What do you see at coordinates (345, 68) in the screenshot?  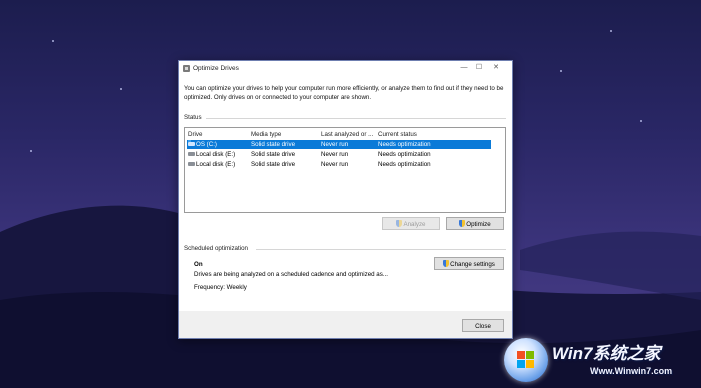 I see `title-bar: Optimize Drives — ☐ ✕` at bounding box center [345, 68].